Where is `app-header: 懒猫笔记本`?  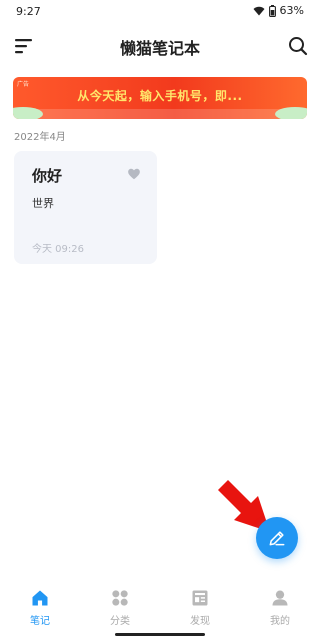 app-header: 懒猫笔记本 is located at coordinates (160, 46).